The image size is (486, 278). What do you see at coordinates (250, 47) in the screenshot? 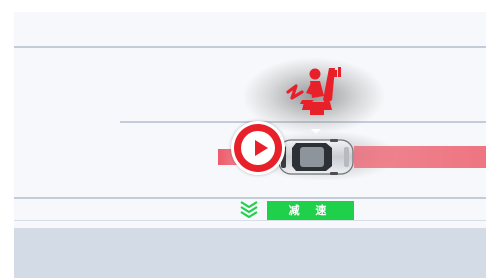
I see `lane-line-top` at bounding box center [250, 47].